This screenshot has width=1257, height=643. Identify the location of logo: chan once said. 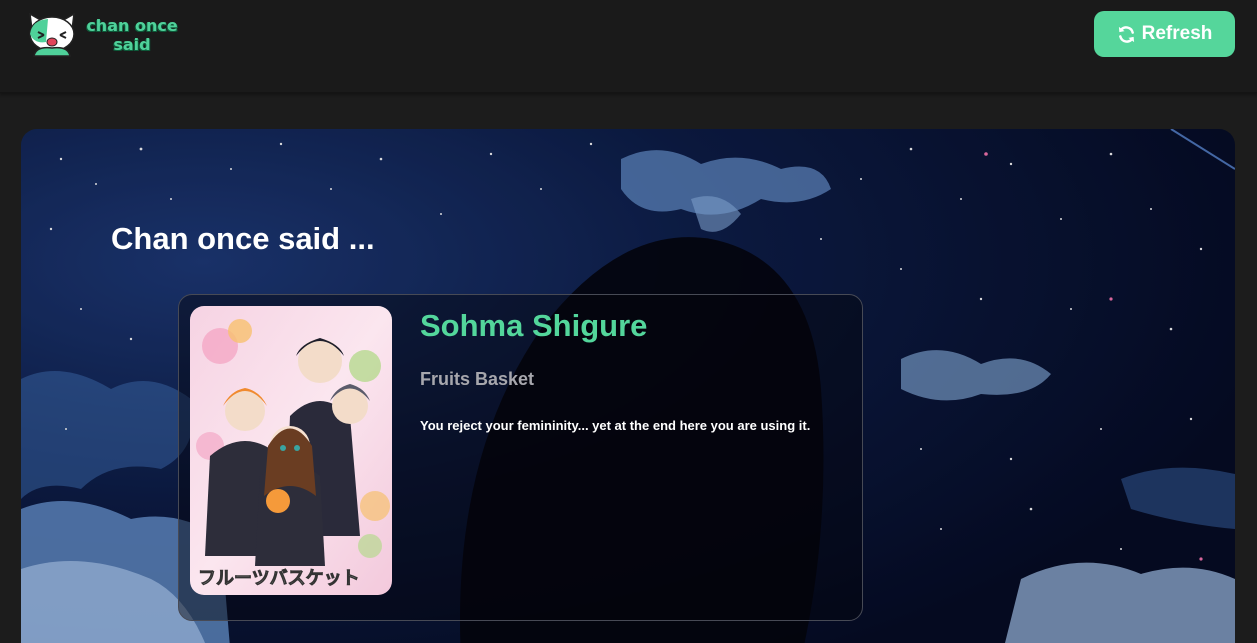
(104, 35).